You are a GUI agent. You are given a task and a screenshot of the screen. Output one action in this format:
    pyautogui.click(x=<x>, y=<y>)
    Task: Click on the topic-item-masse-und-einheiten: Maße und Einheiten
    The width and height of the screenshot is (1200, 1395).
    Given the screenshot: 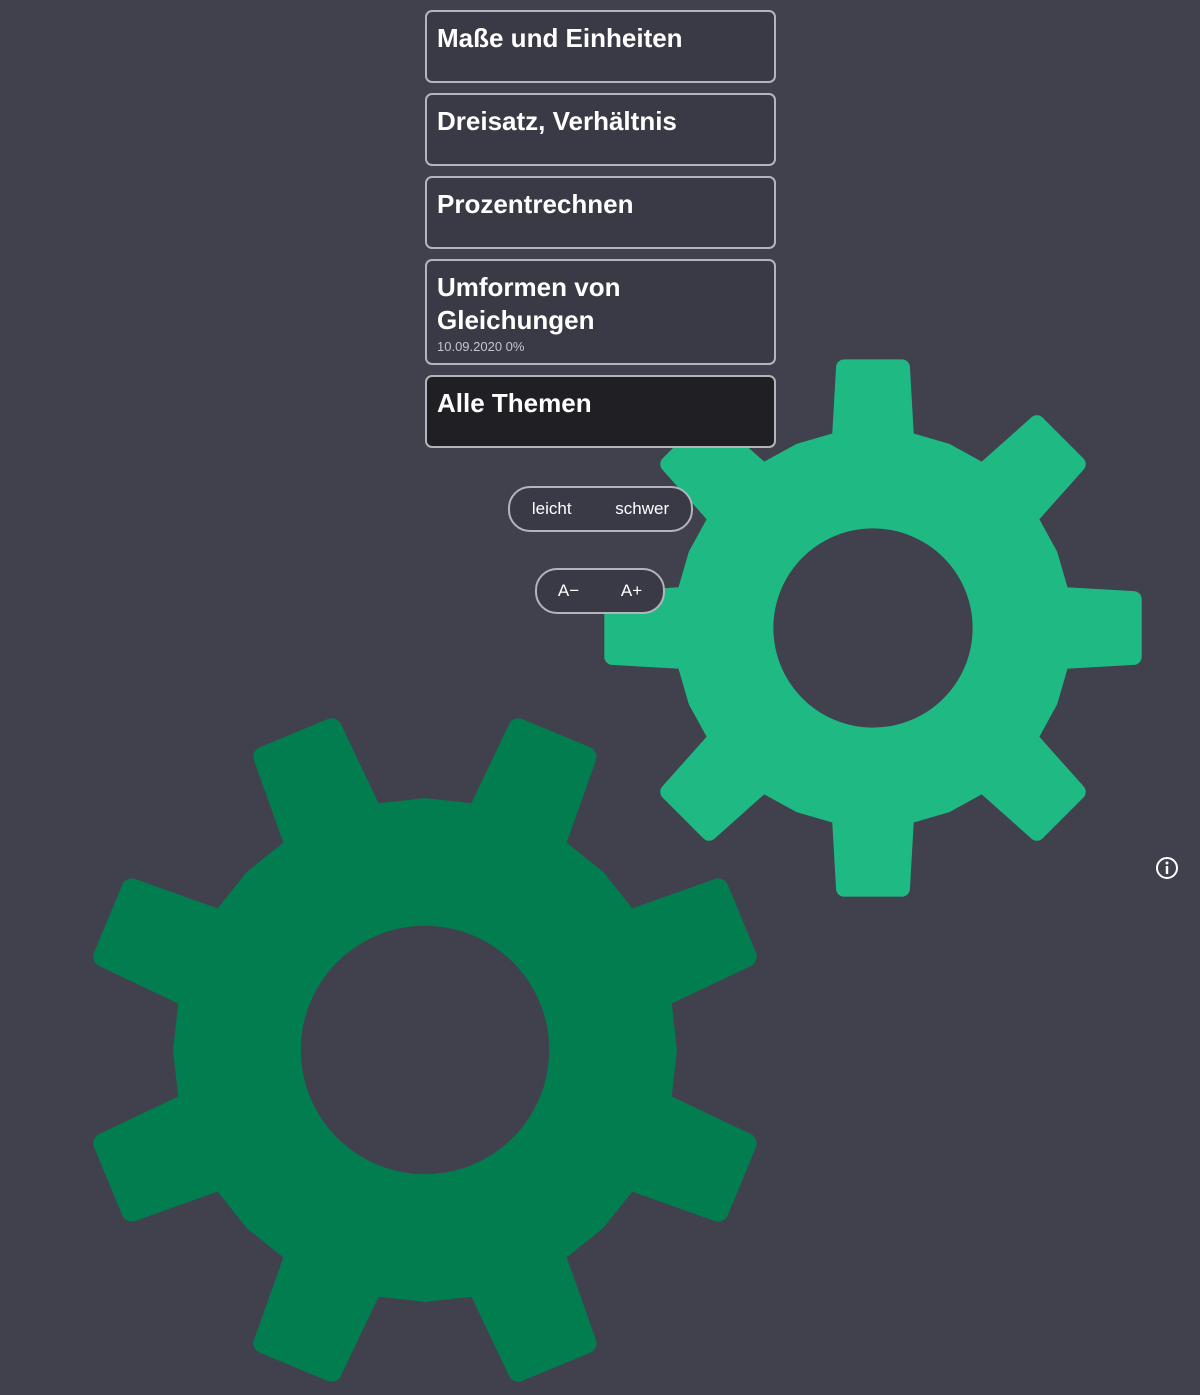 What is the action you would take?
    pyautogui.click(x=600, y=46)
    